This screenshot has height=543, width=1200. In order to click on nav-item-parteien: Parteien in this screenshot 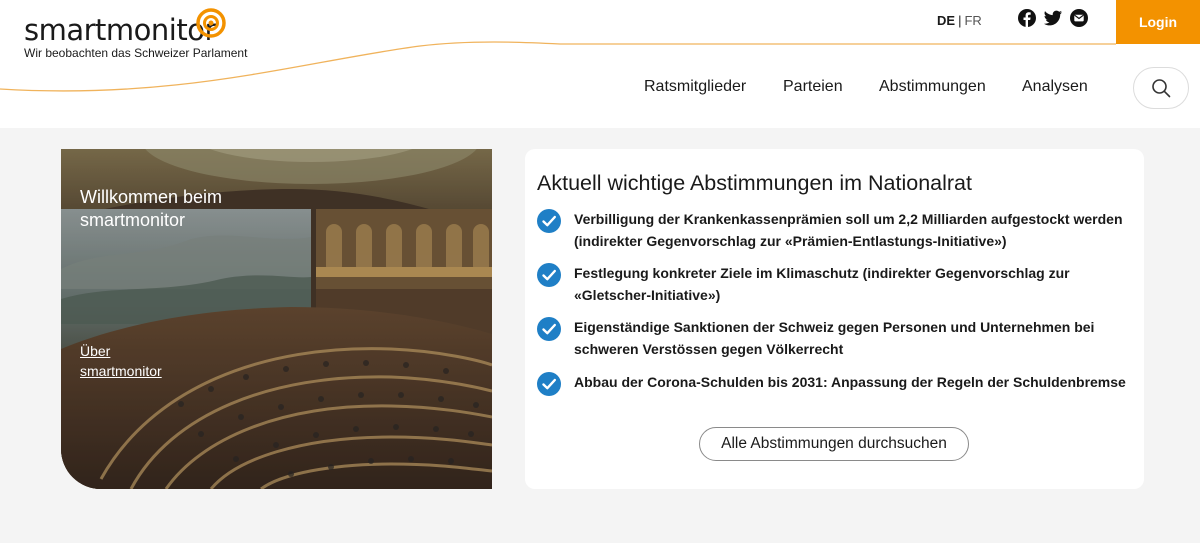, I will do `click(813, 87)`.